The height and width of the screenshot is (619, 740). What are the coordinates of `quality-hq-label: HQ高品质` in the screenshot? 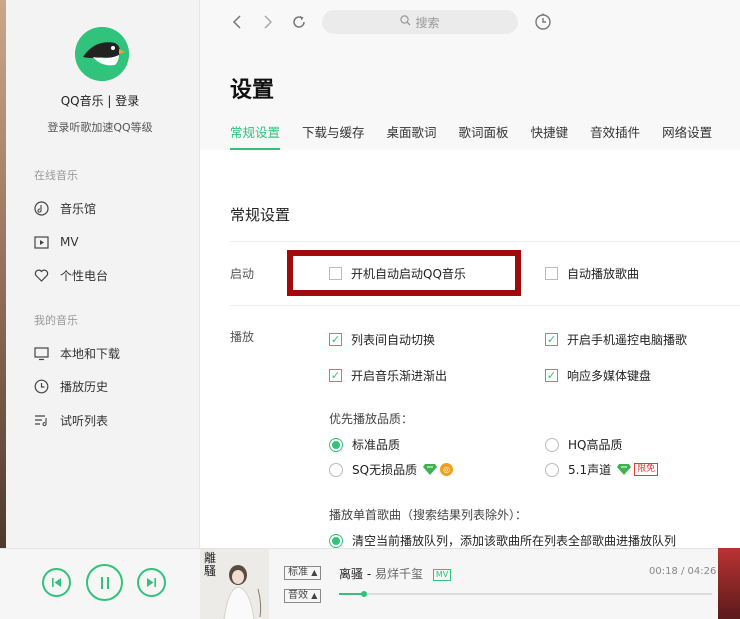 It's located at (595, 445).